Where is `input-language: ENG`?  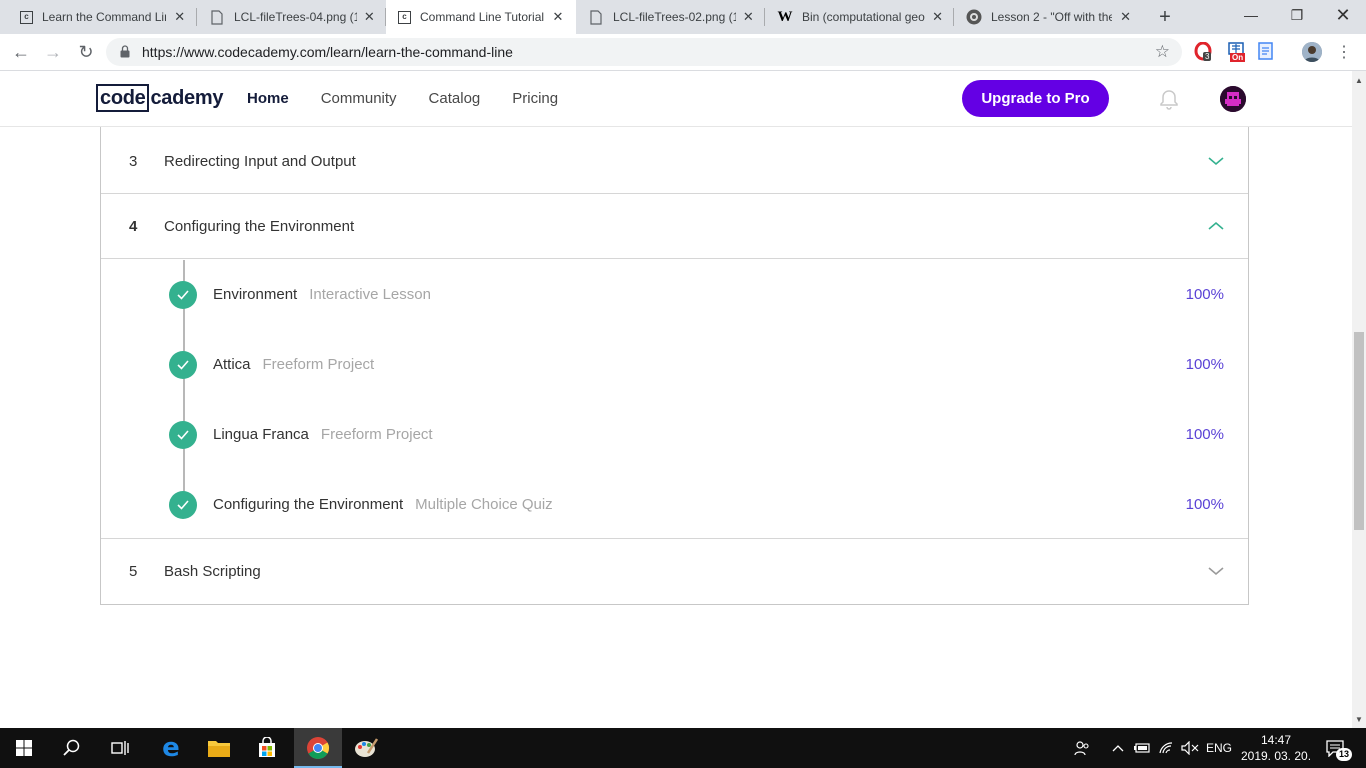
input-language: ENG is located at coordinates (1219, 748).